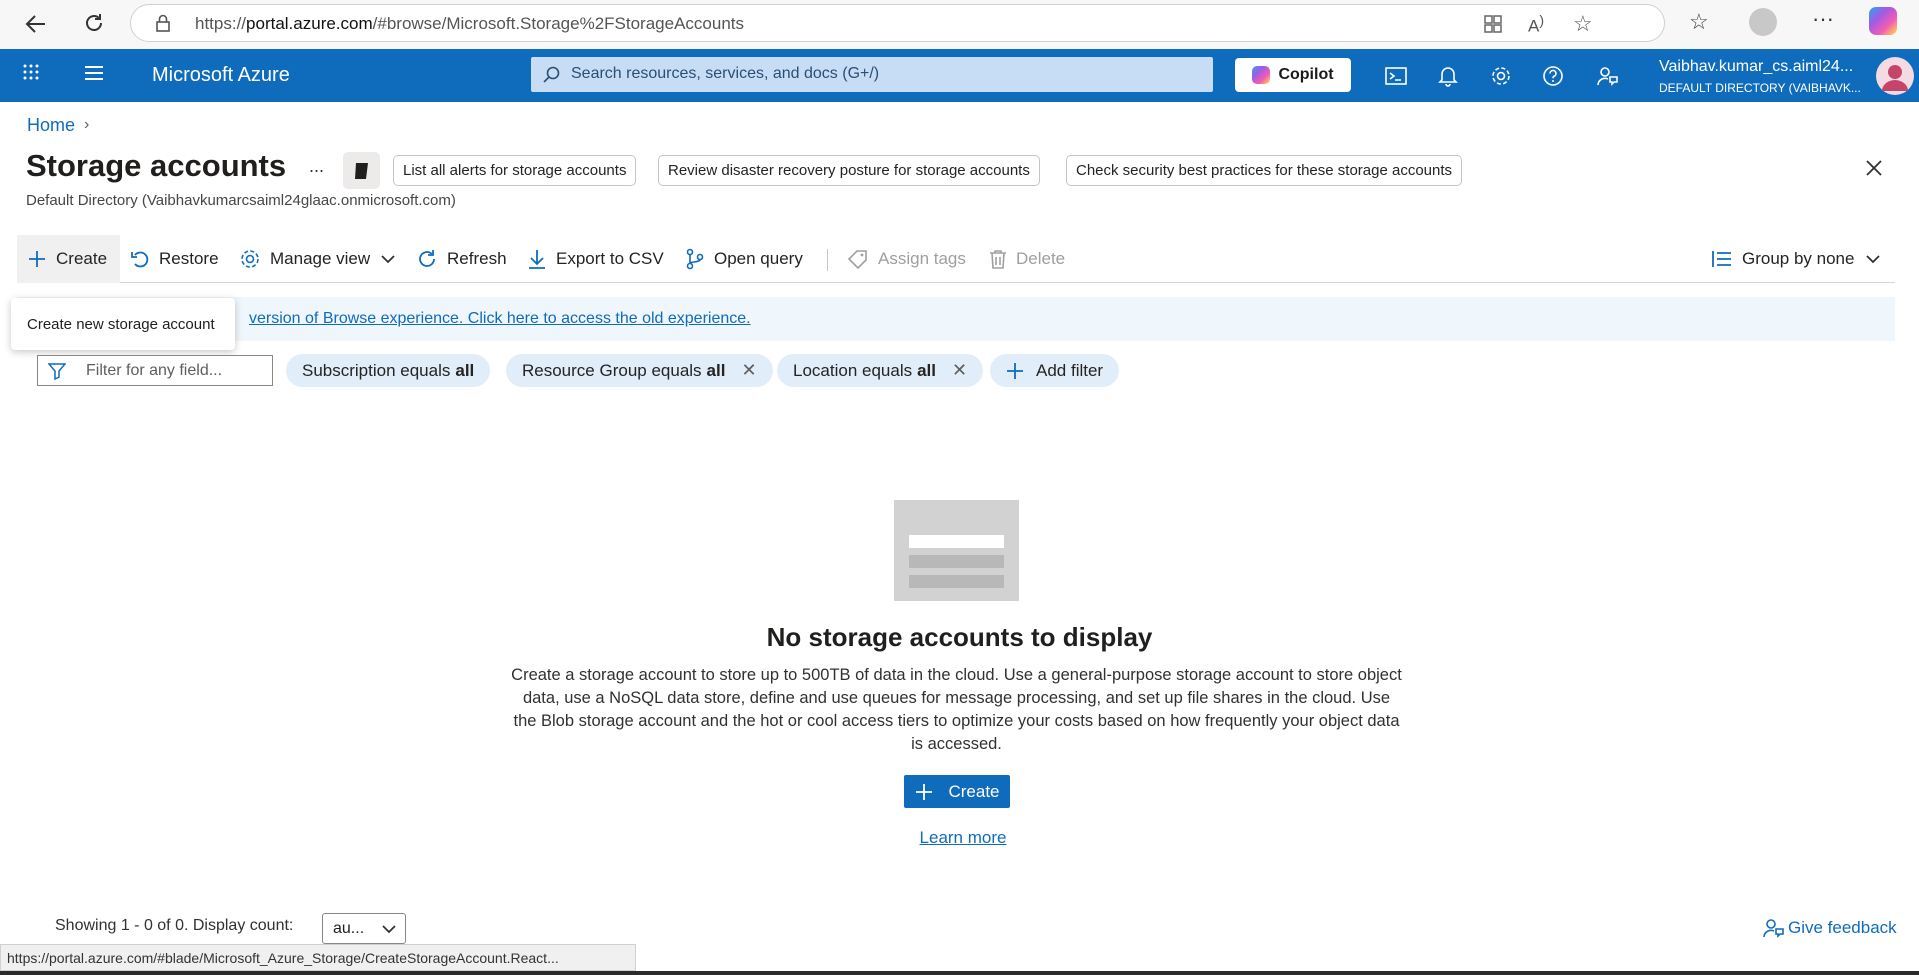 This screenshot has width=1919, height=975. Describe the element at coordinates (1396, 76) in the screenshot. I see `cloud-shell-icon` at that location.